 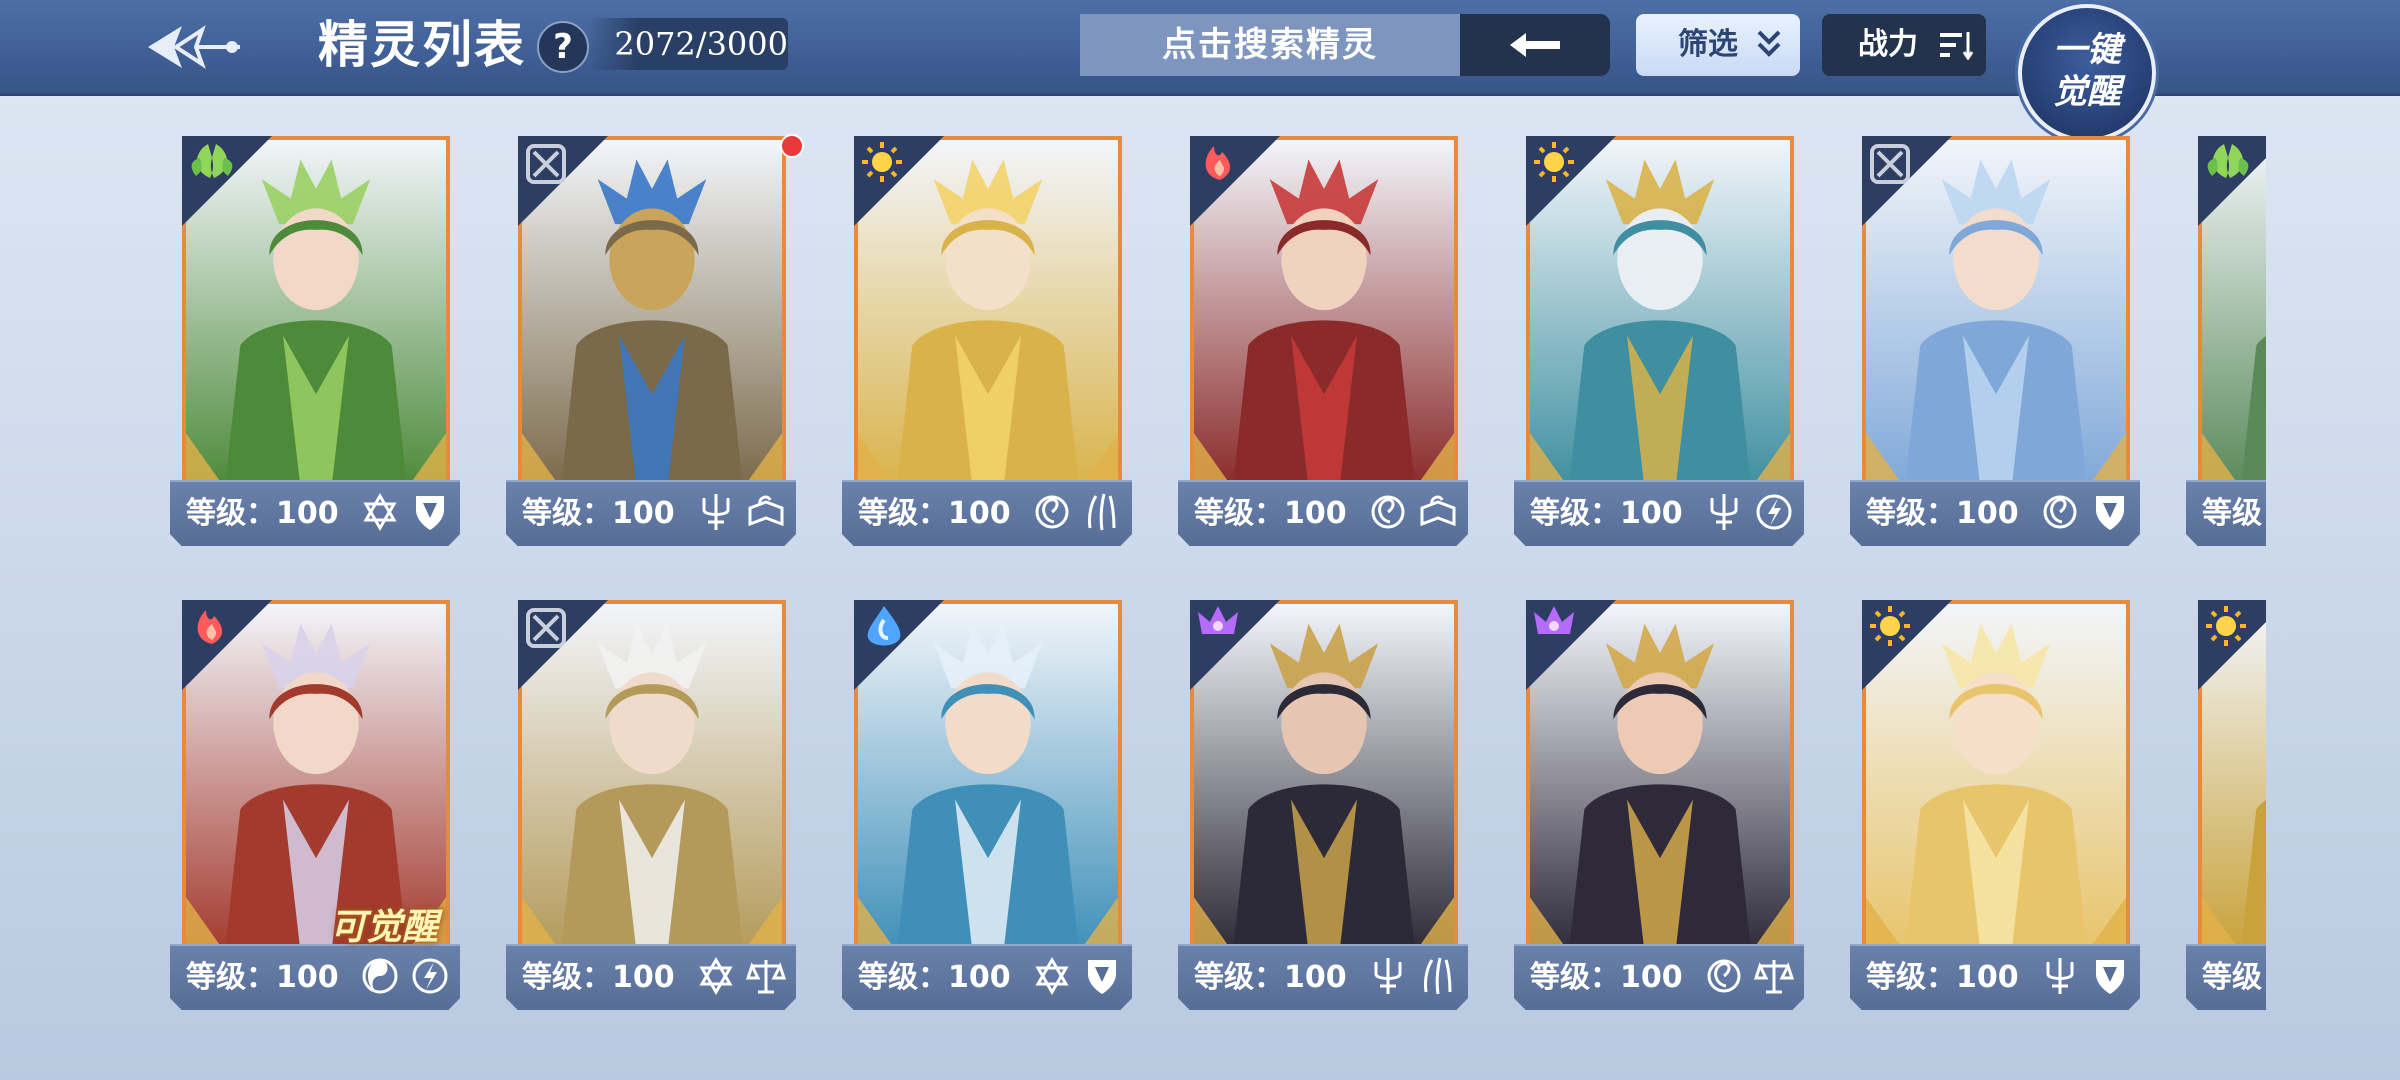 I want to click on notification-dot, so click(x=792, y=146).